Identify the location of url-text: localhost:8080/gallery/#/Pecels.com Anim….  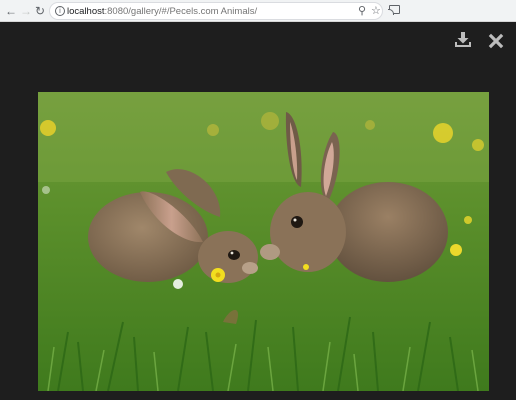
(162, 11).